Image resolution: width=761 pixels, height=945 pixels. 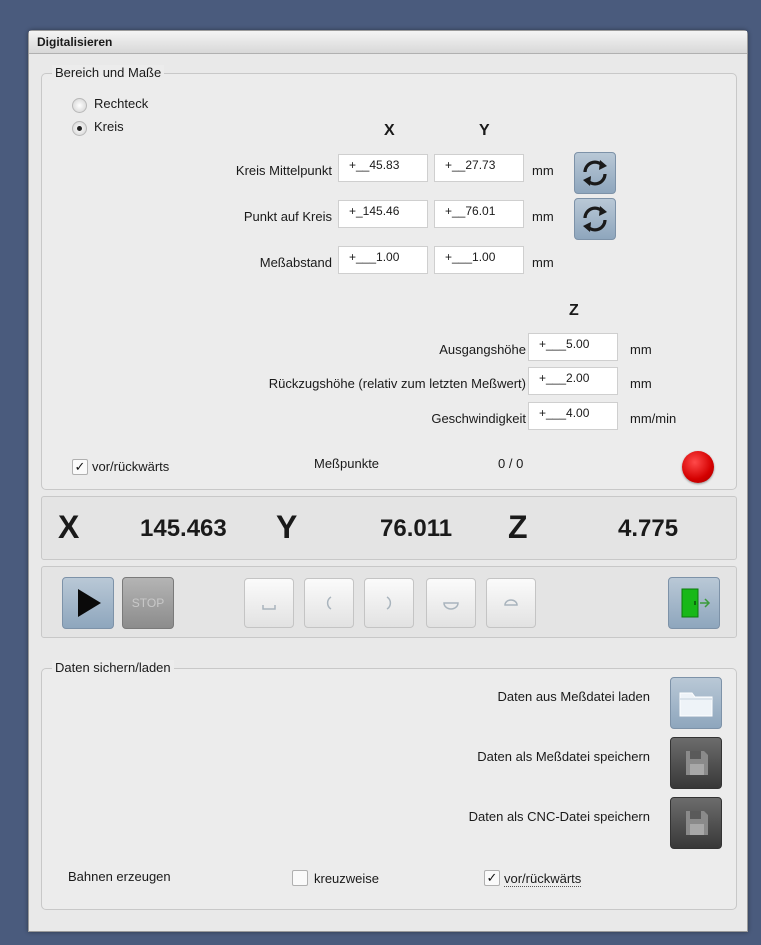 I want to click on direction-checkbox-label: vor/rückwärts, so click(x=130, y=466).